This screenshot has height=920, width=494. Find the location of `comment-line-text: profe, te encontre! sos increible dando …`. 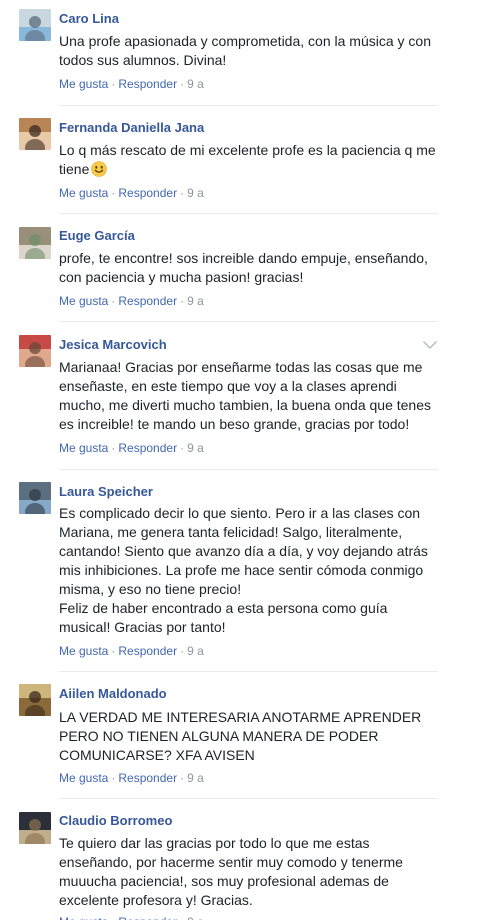

comment-line-text: profe, te encontre! sos increible dando … is located at coordinates (243, 258).